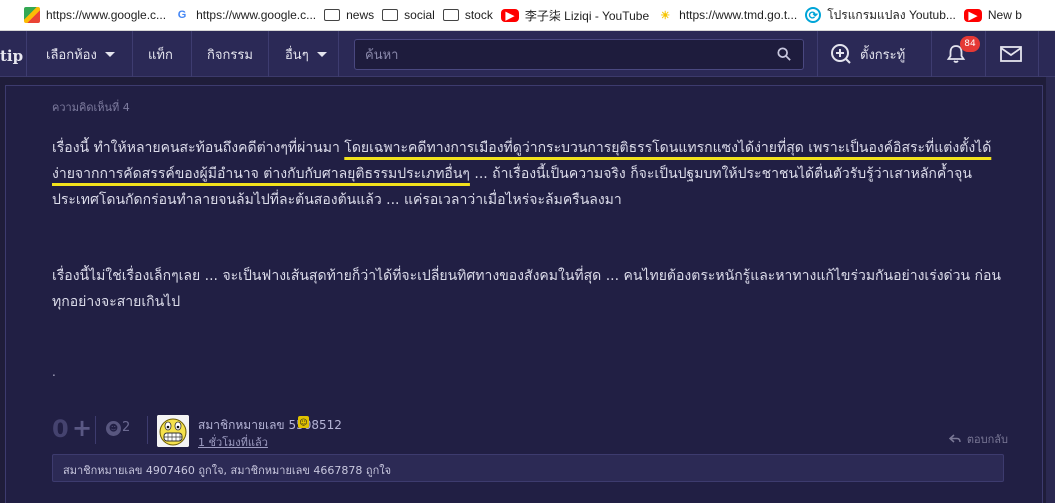 This screenshot has height=503, width=1055. Describe the element at coordinates (665, 15) in the screenshot. I see `sun-icon: ☀` at that location.